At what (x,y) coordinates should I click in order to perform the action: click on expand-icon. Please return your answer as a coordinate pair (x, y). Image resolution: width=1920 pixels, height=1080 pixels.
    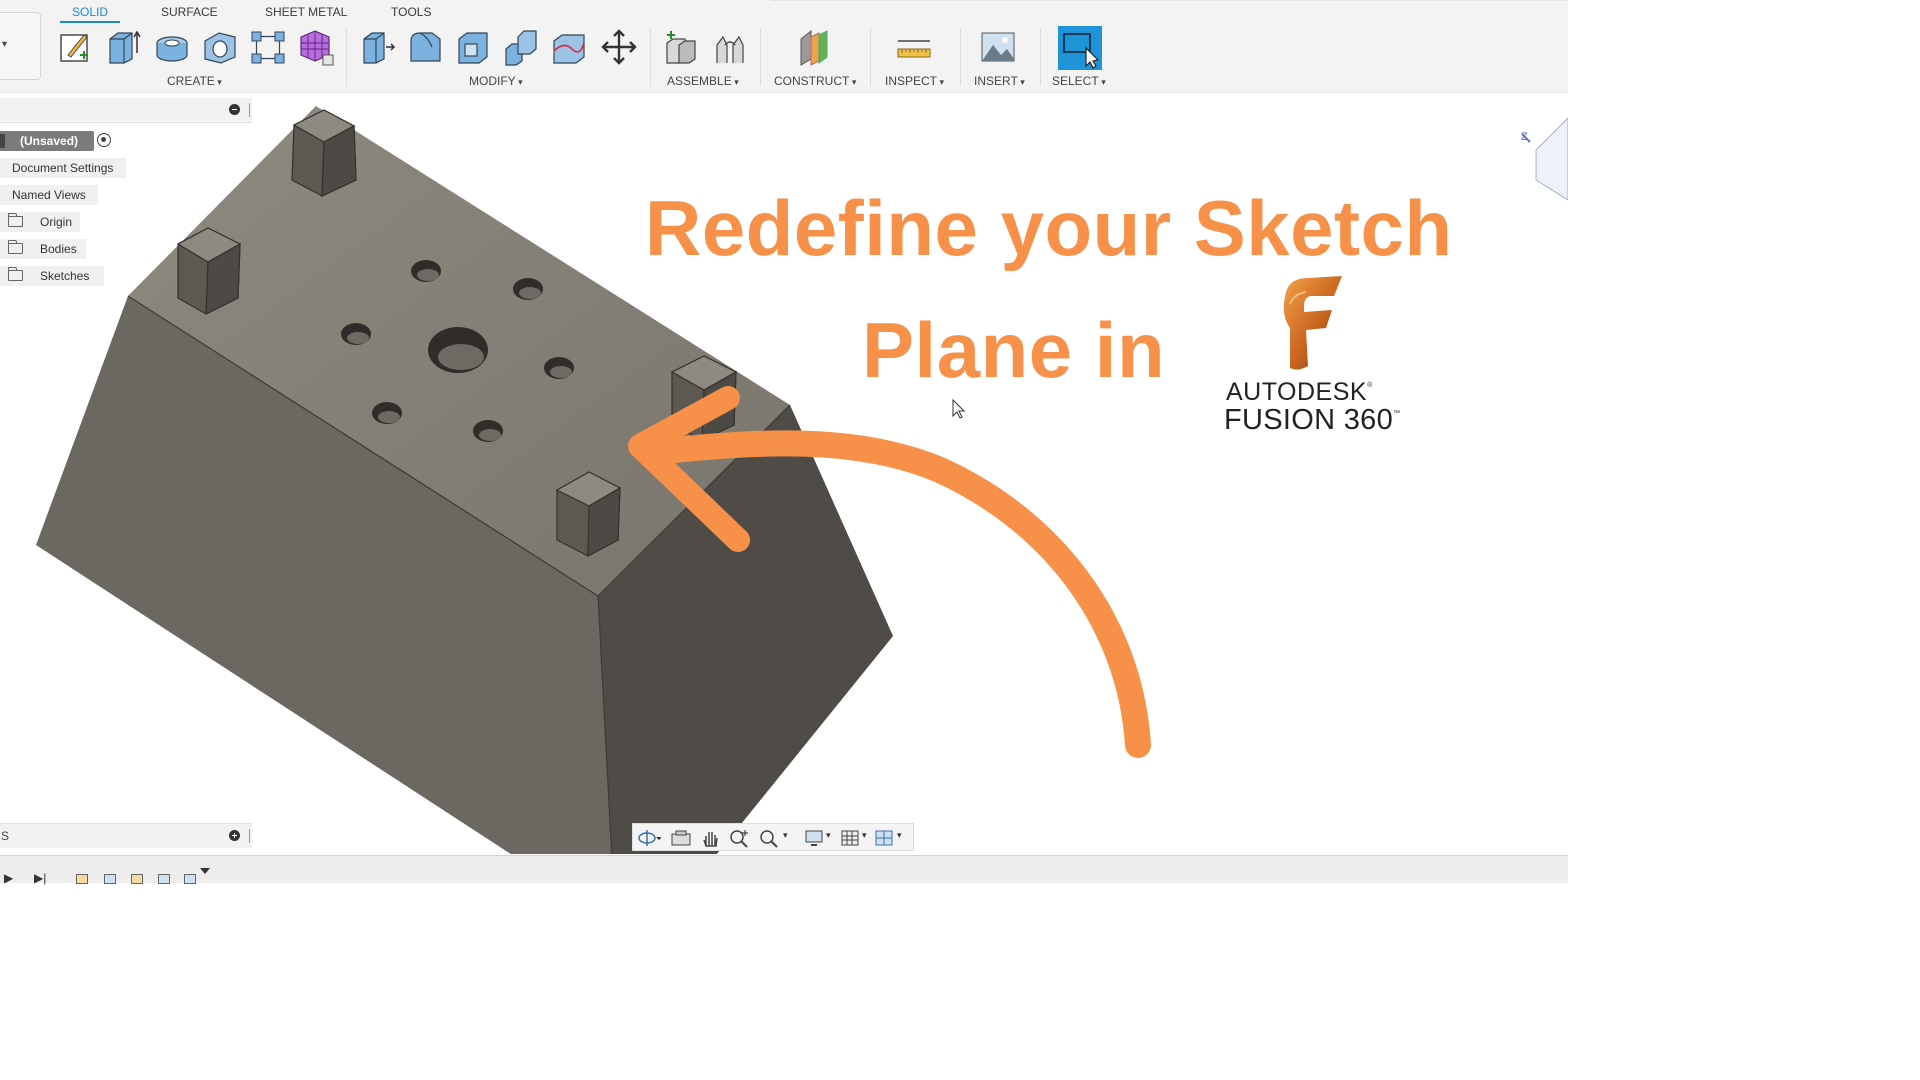
    Looking at the image, I should click on (234, 835).